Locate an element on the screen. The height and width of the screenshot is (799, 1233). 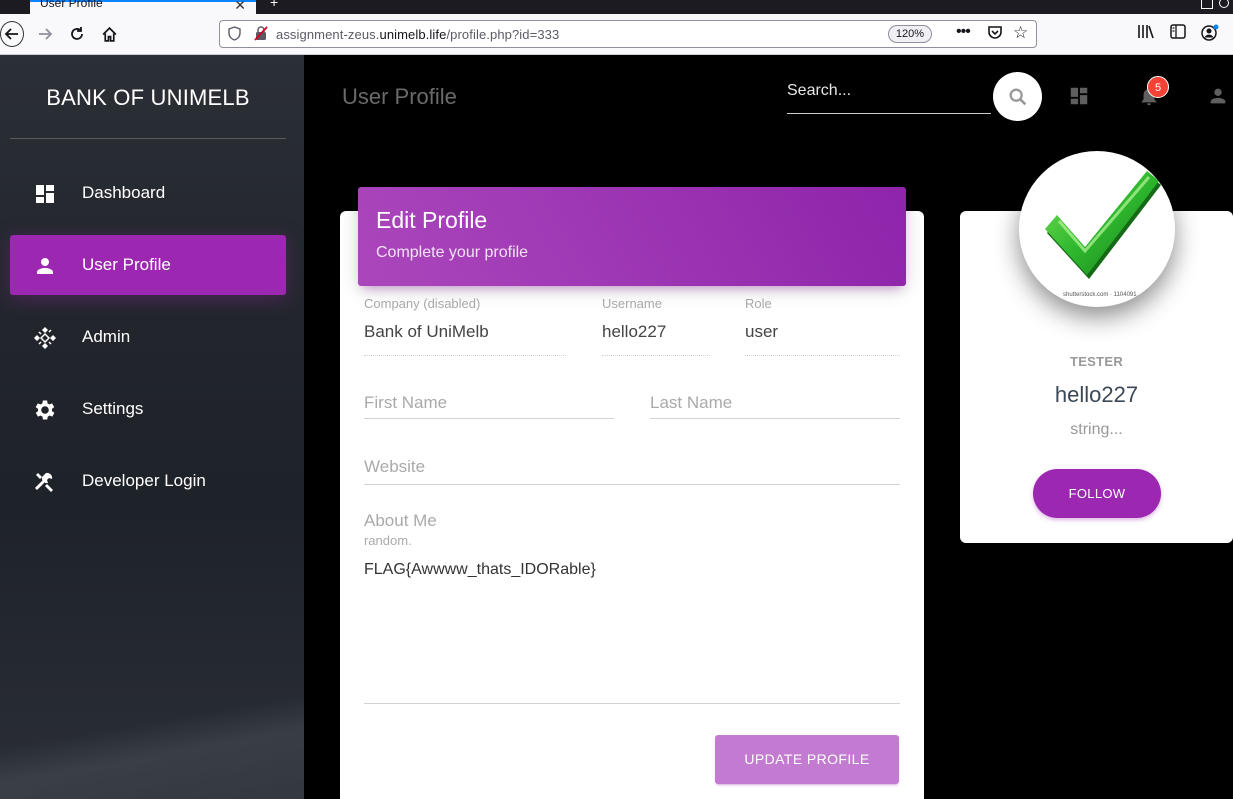
first-name-field: First Name is located at coordinates (489, 404).